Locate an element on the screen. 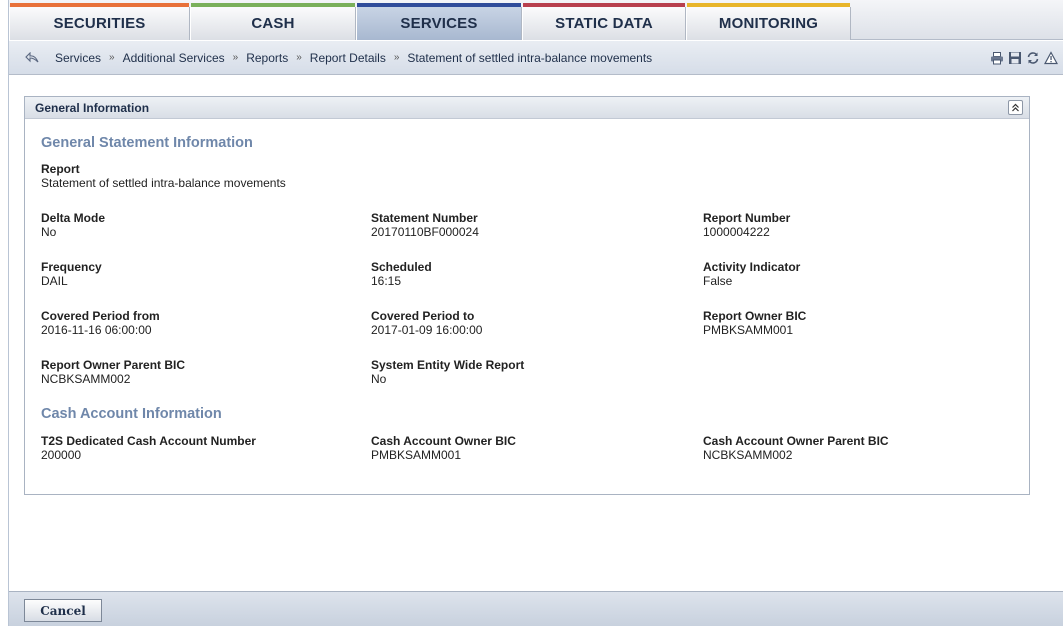 The height and width of the screenshot is (626, 1063). panel-title: General Information is located at coordinates (92, 107).